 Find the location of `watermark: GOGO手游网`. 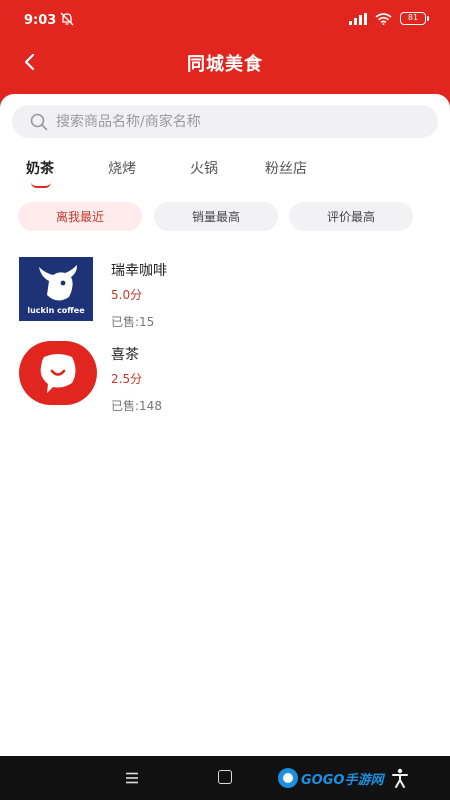

watermark: GOGO手游网 is located at coordinates (330, 778).